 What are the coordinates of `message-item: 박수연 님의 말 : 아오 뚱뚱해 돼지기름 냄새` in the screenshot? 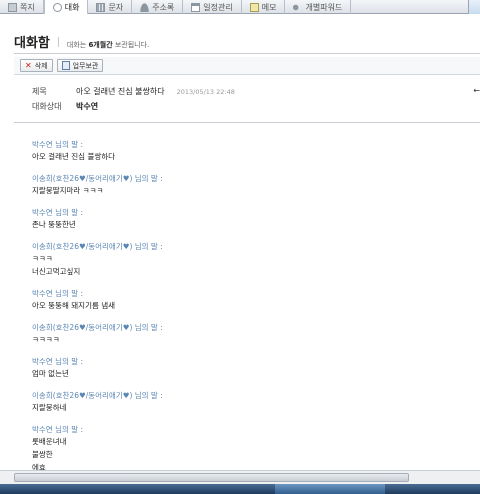 It's located at (247, 300).